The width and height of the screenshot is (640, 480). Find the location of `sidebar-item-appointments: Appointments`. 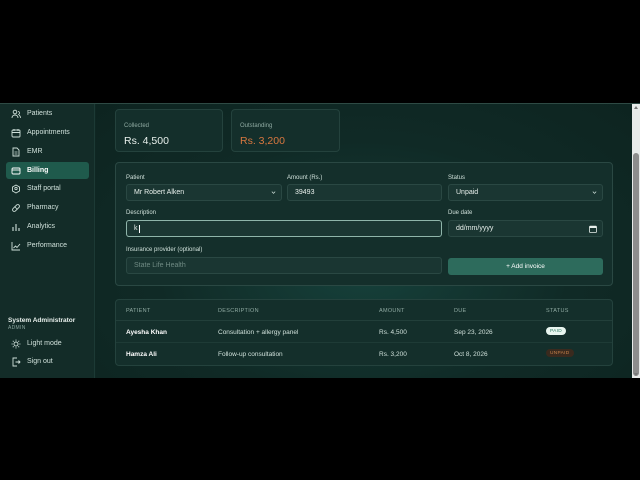

sidebar-item-appointments: Appointments is located at coordinates (47, 132).